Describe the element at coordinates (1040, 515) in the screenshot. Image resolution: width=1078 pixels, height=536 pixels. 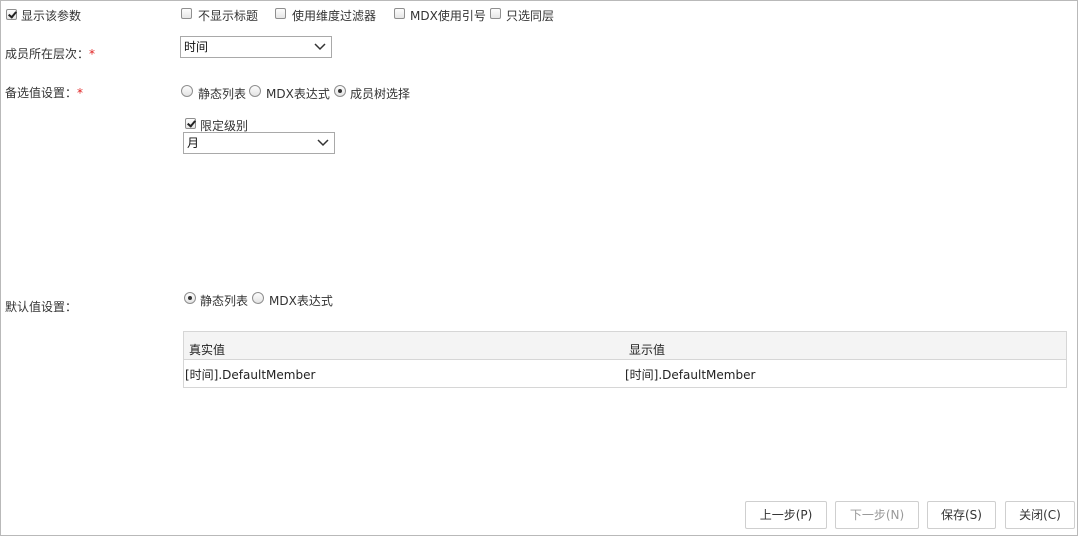
I see `close-button: 关闭(C)` at that location.